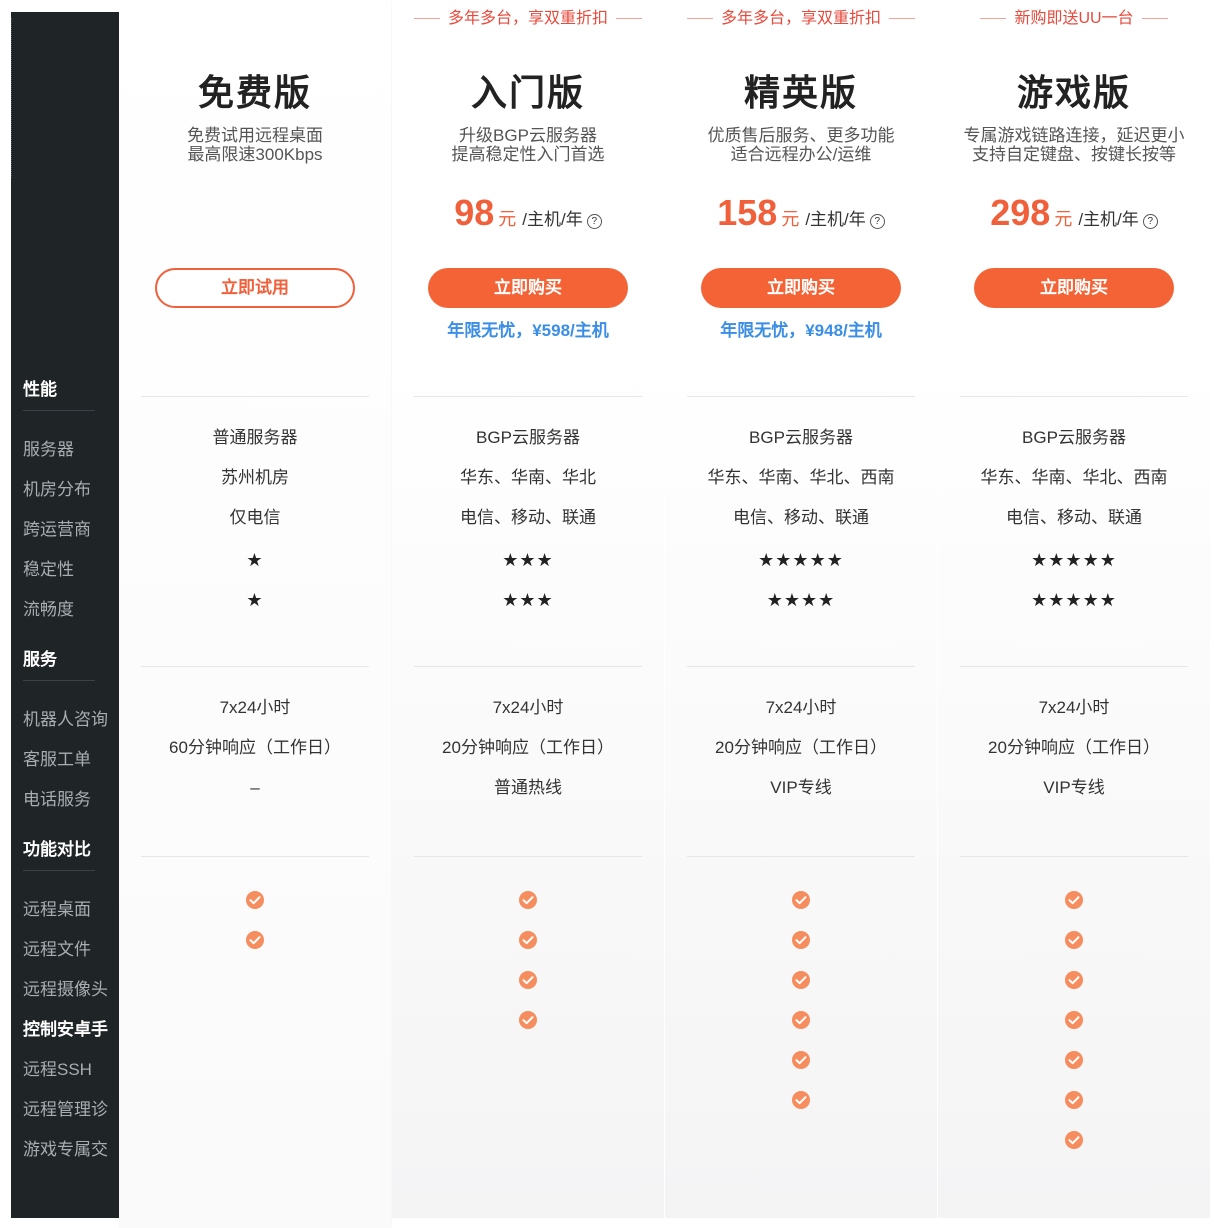  Describe the element at coordinates (71, 570) in the screenshot. I see `sidebar-item-stability: 稳定性` at that location.